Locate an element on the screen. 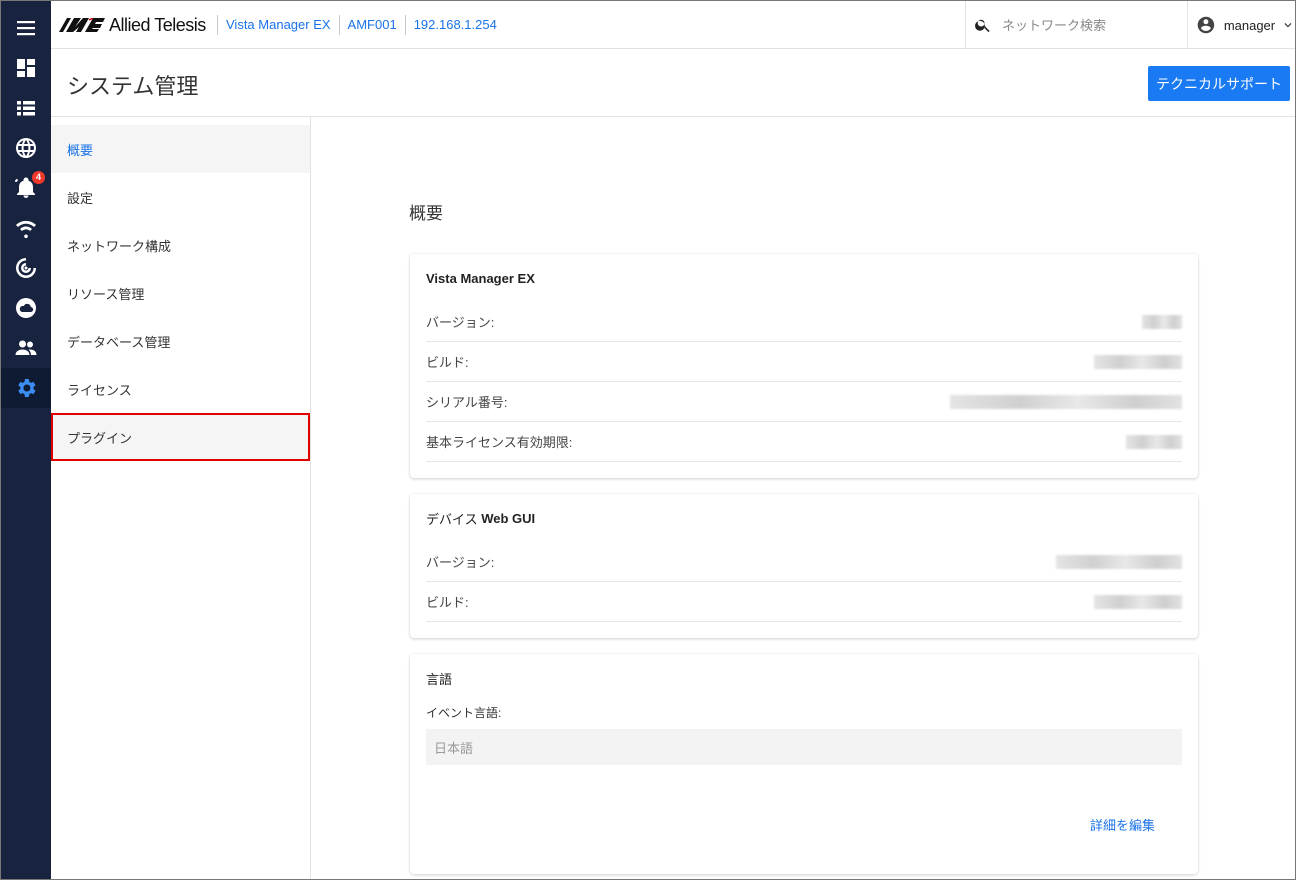  page-title: システム管理 is located at coordinates (133, 86).